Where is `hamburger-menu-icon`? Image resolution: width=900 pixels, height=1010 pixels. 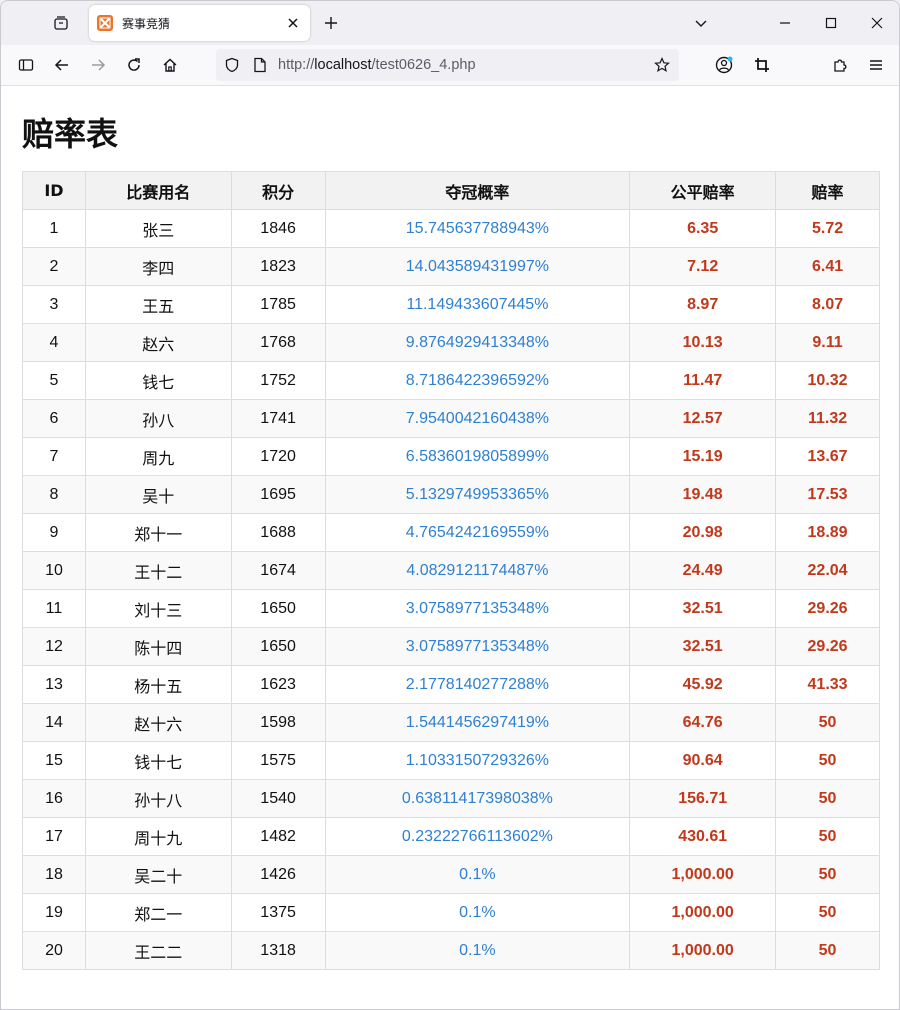
hamburger-menu-icon is located at coordinates (876, 65).